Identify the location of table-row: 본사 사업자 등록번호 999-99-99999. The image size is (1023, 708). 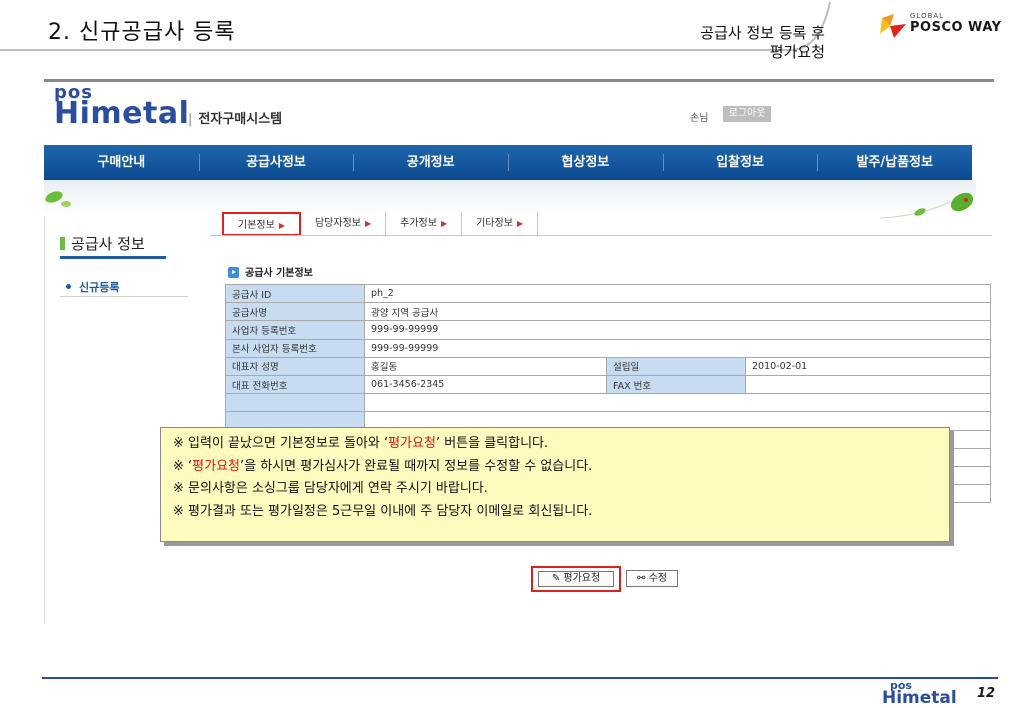
(608, 348).